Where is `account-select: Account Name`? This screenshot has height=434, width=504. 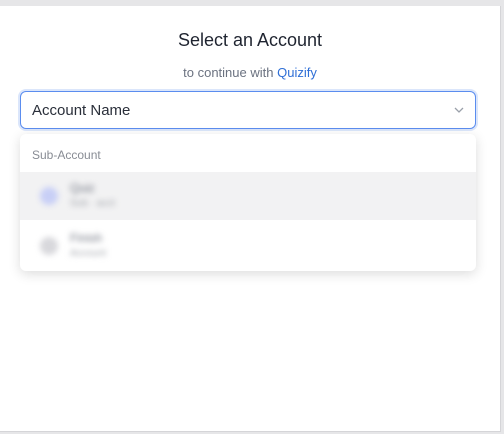 account-select: Account Name is located at coordinates (248, 110).